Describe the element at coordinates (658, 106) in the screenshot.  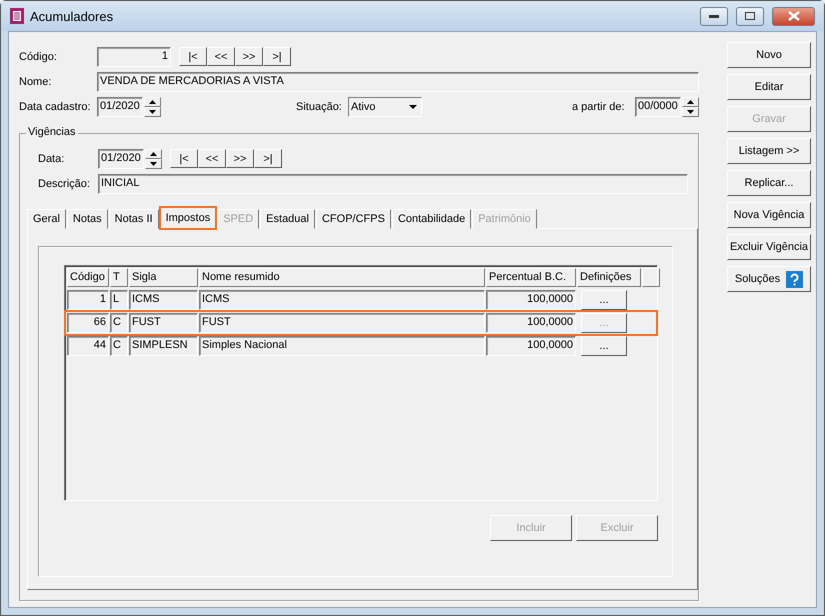
I see `date-field: 00/0000` at that location.